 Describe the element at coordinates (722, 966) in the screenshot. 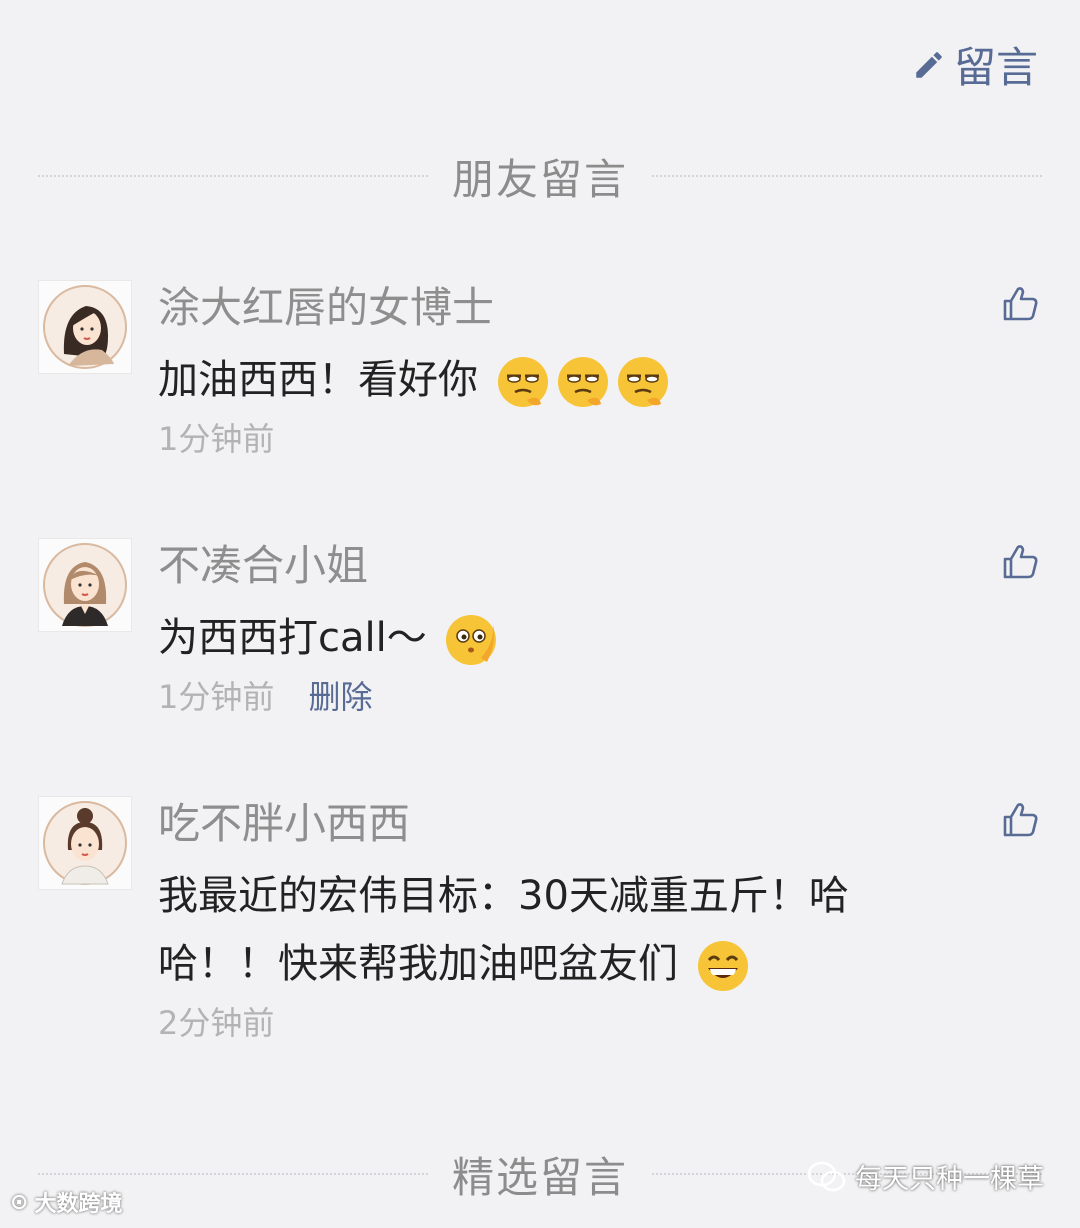

I see `grin-emoji-icon` at that location.